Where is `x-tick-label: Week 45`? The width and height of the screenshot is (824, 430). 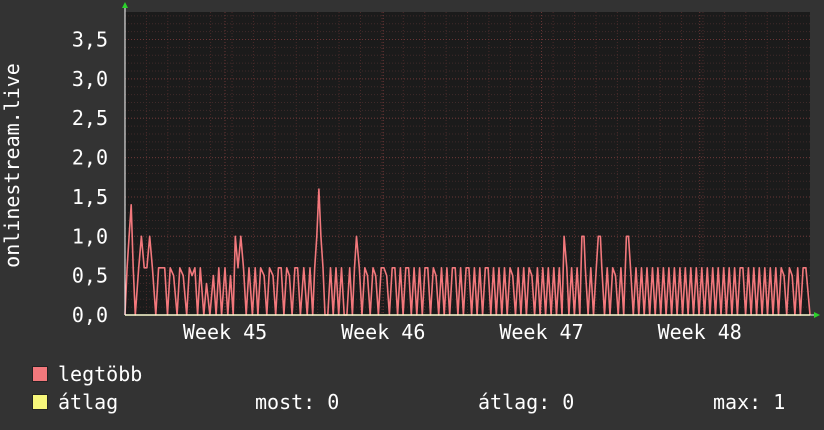
x-tick-label: Week 45 is located at coordinates (225, 332).